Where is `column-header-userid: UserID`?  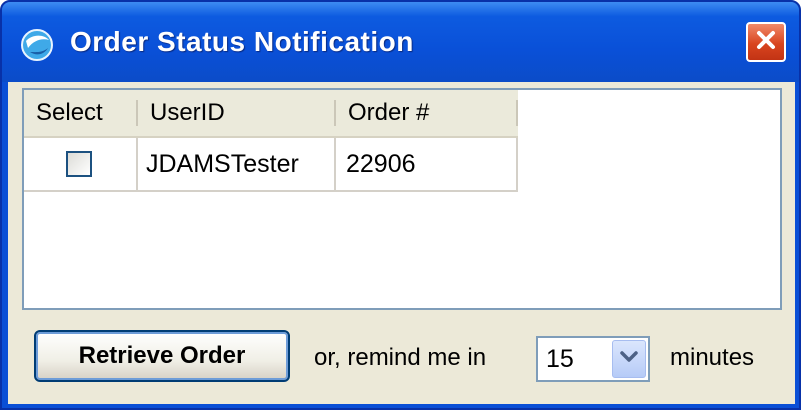
column-header-userid: UserID is located at coordinates (236, 113).